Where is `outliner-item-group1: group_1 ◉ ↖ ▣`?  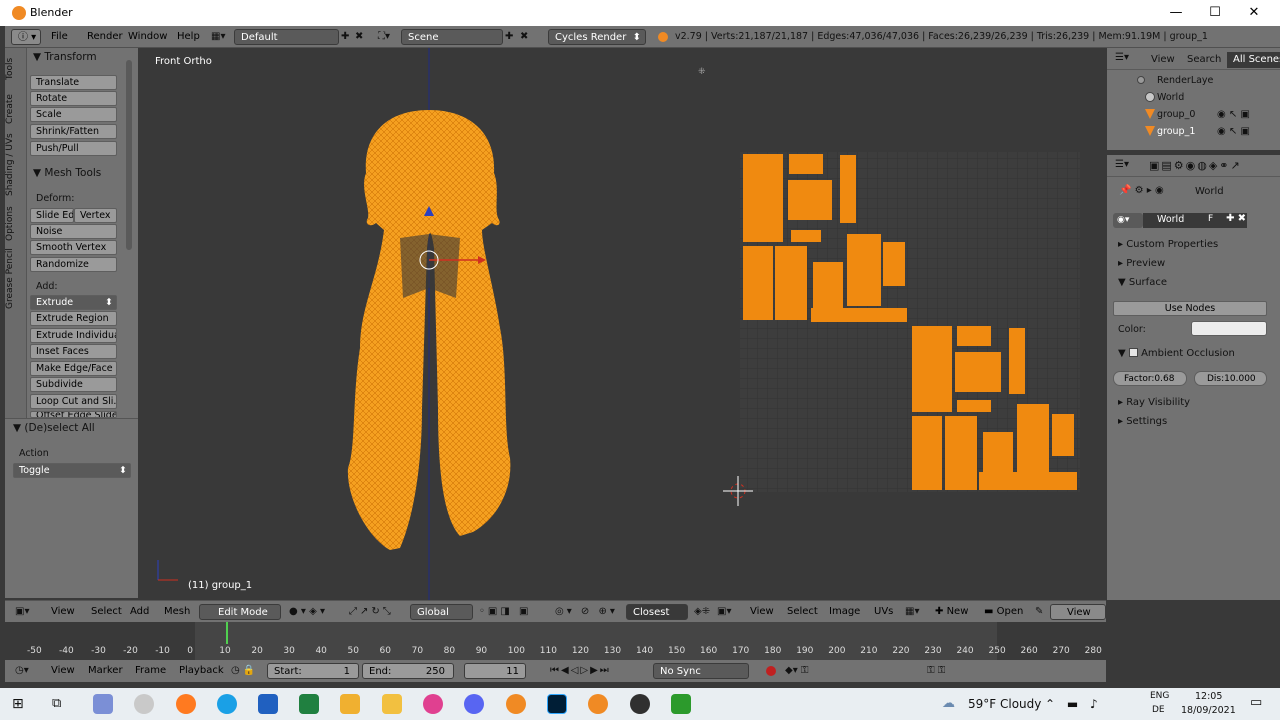
outliner-item-group1: group_1 ◉ ↖ ▣ is located at coordinates (1193, 131).